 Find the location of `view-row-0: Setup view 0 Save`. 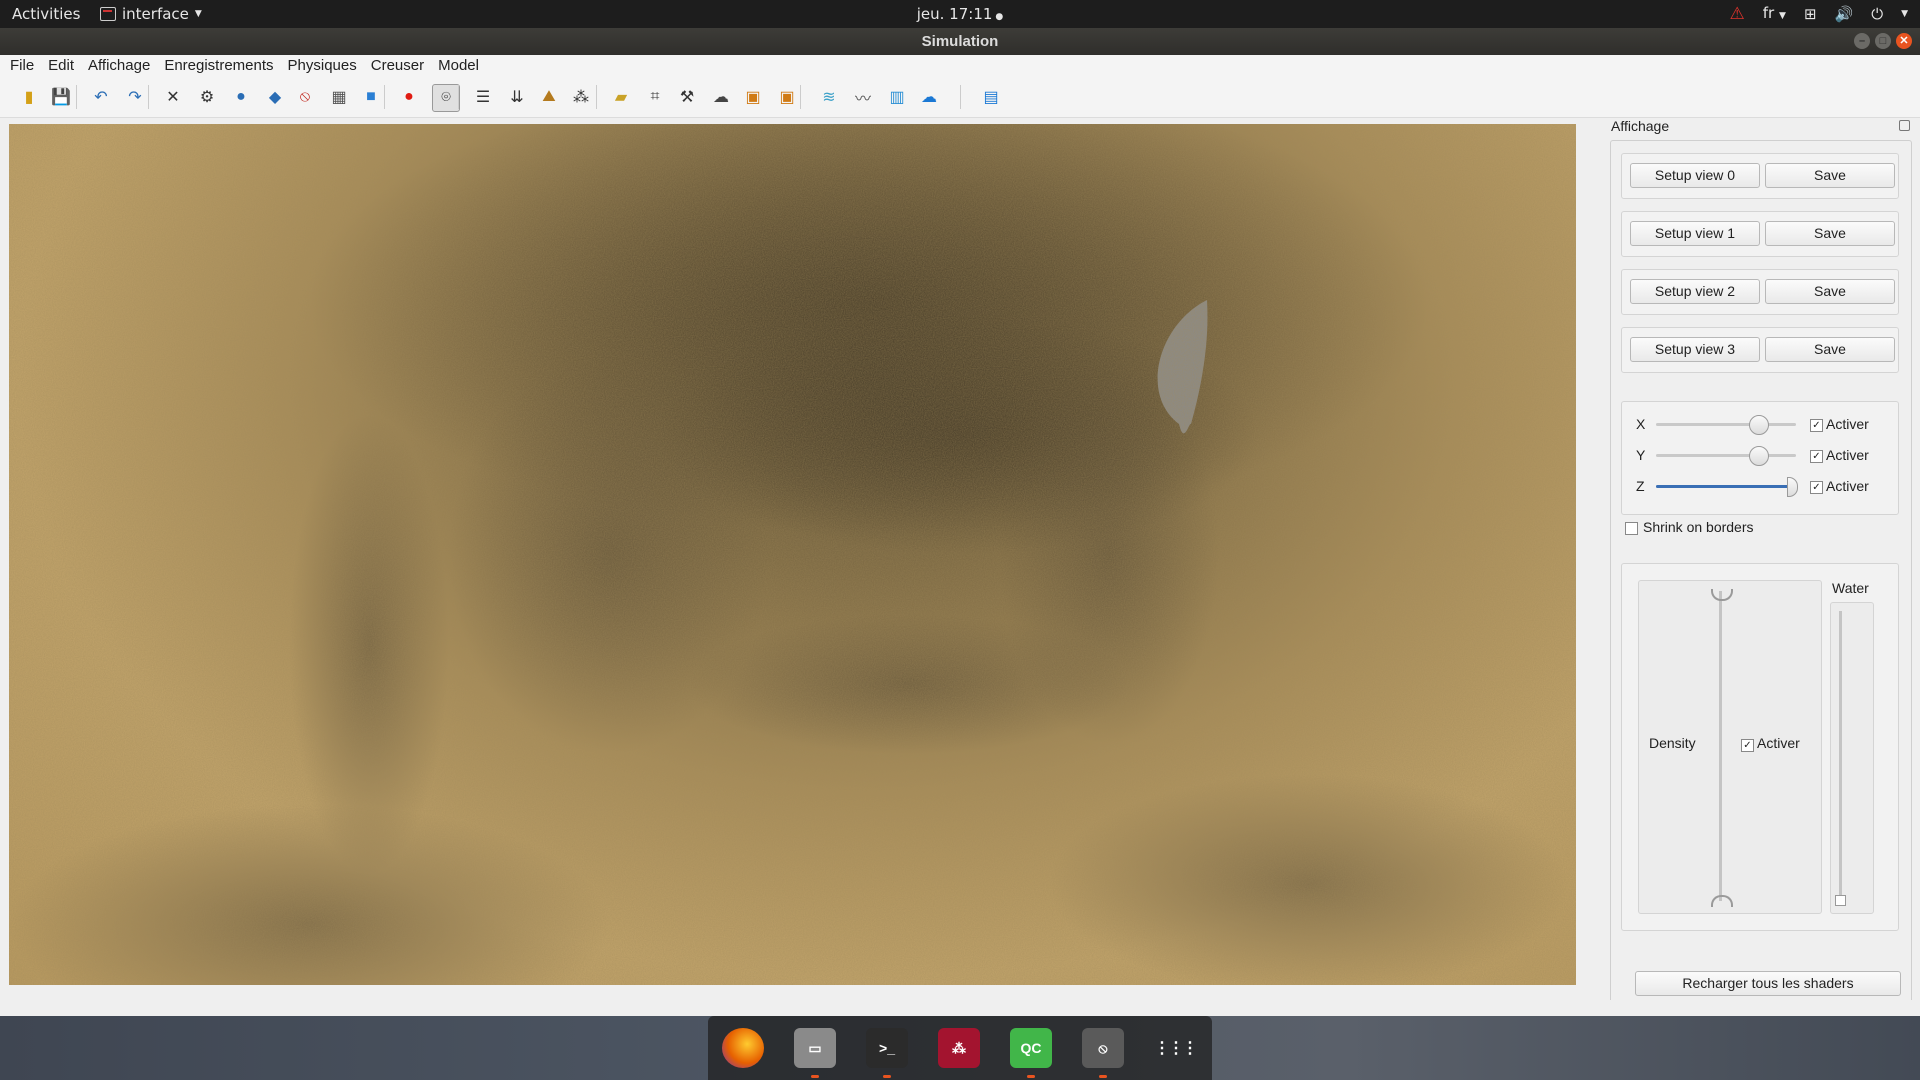

view-row-0: Setup view 0 Save is located at coordinates (1760, 176).